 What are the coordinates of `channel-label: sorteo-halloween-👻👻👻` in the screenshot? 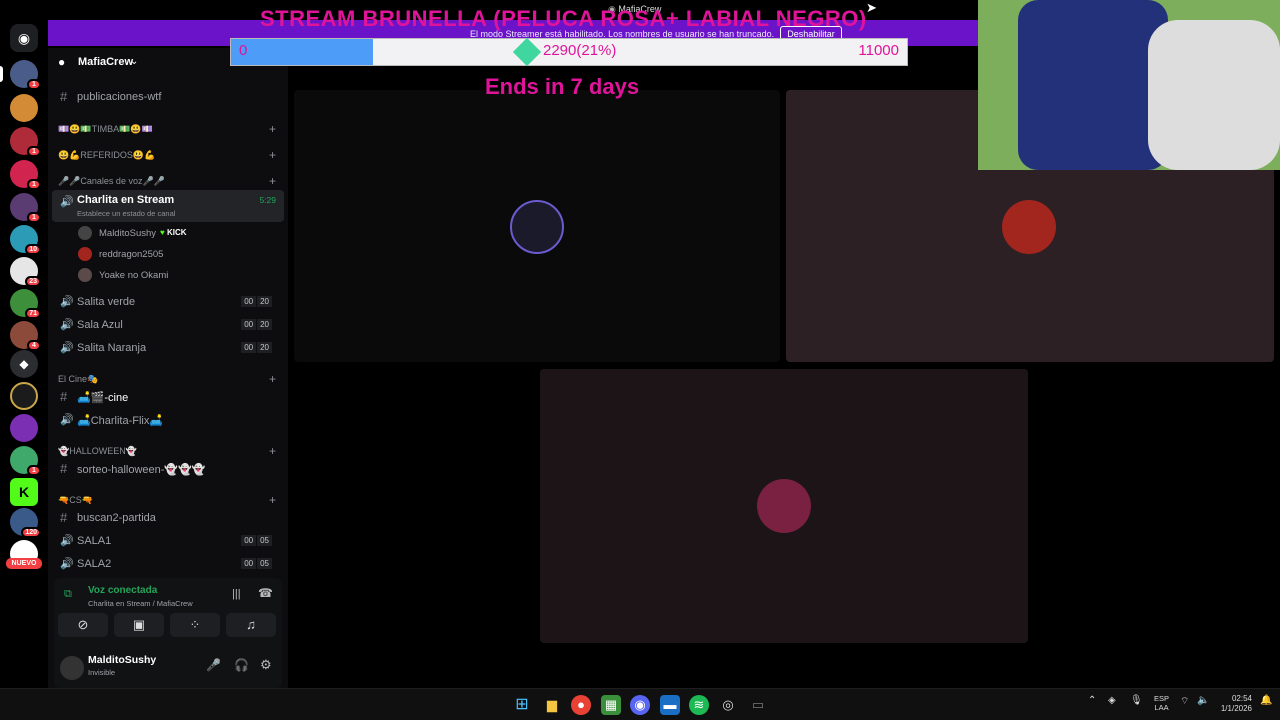 It's located at (141, 470).